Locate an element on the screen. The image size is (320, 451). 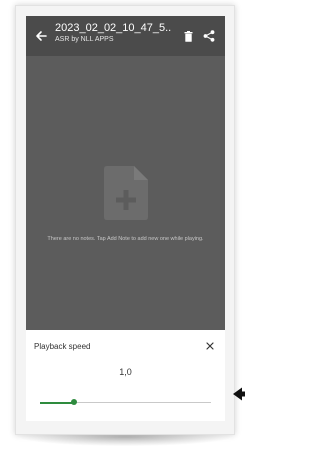
share-icon is located at coordinates (209, 36).